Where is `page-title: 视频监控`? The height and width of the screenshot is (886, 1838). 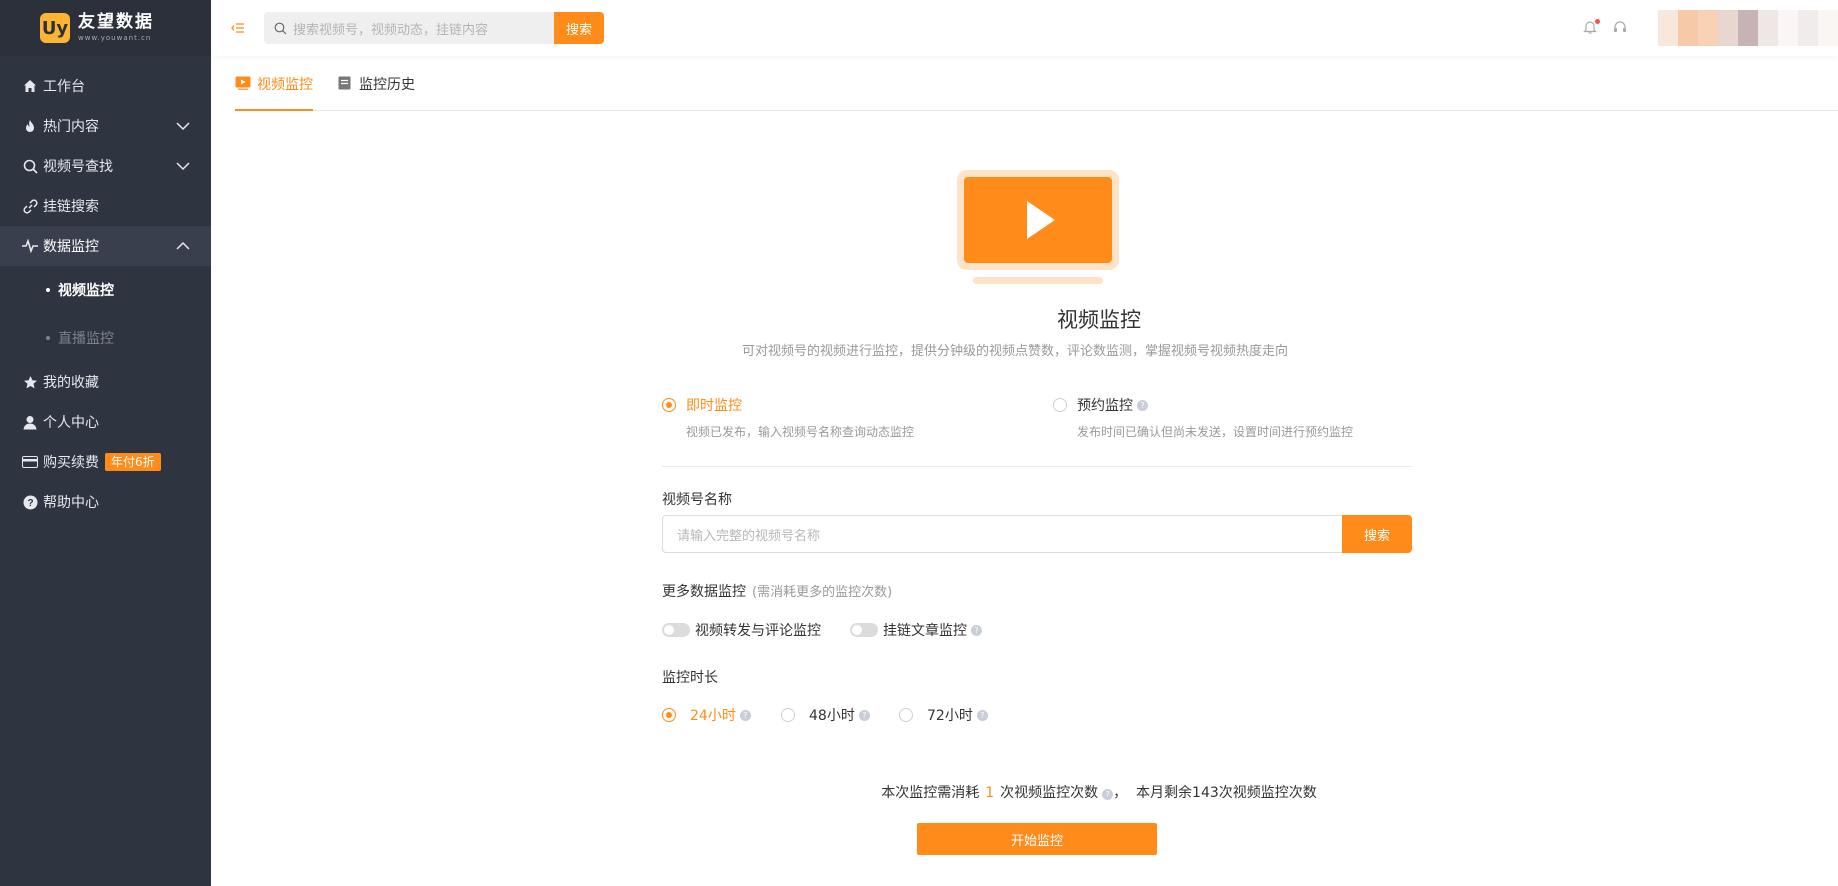
page-title: 视频监控 is located at coordinates (1099, 320).